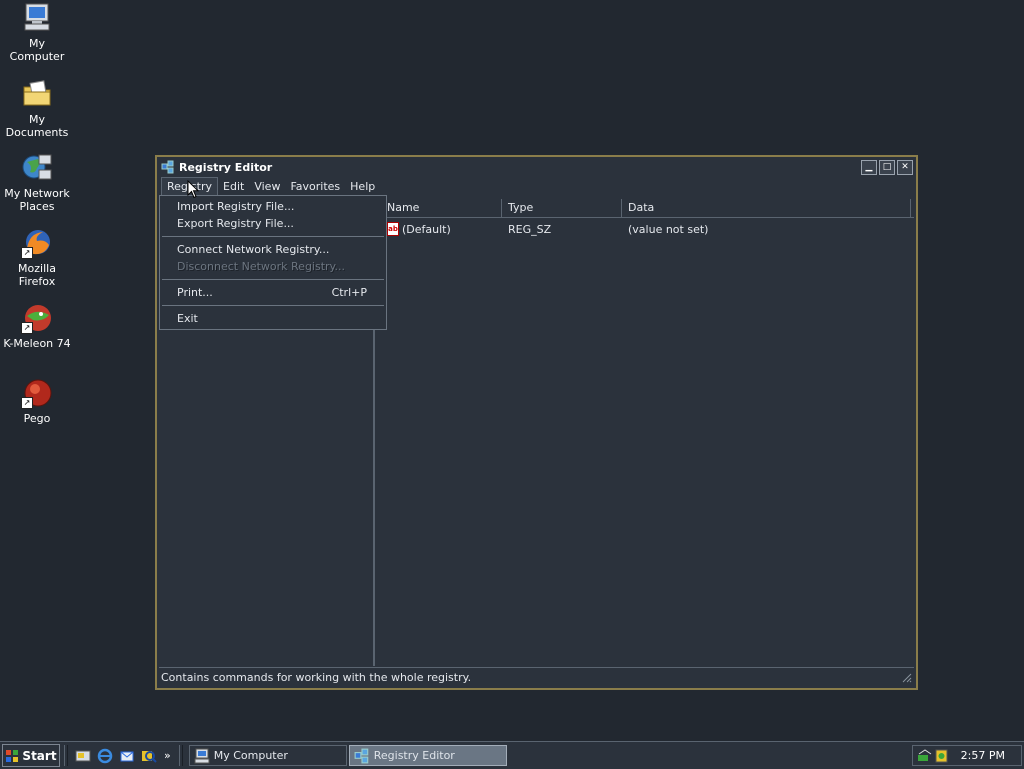 The image size is (1024, 769). I want to click on k-meleon-icon: ↗, so click(37, 318).